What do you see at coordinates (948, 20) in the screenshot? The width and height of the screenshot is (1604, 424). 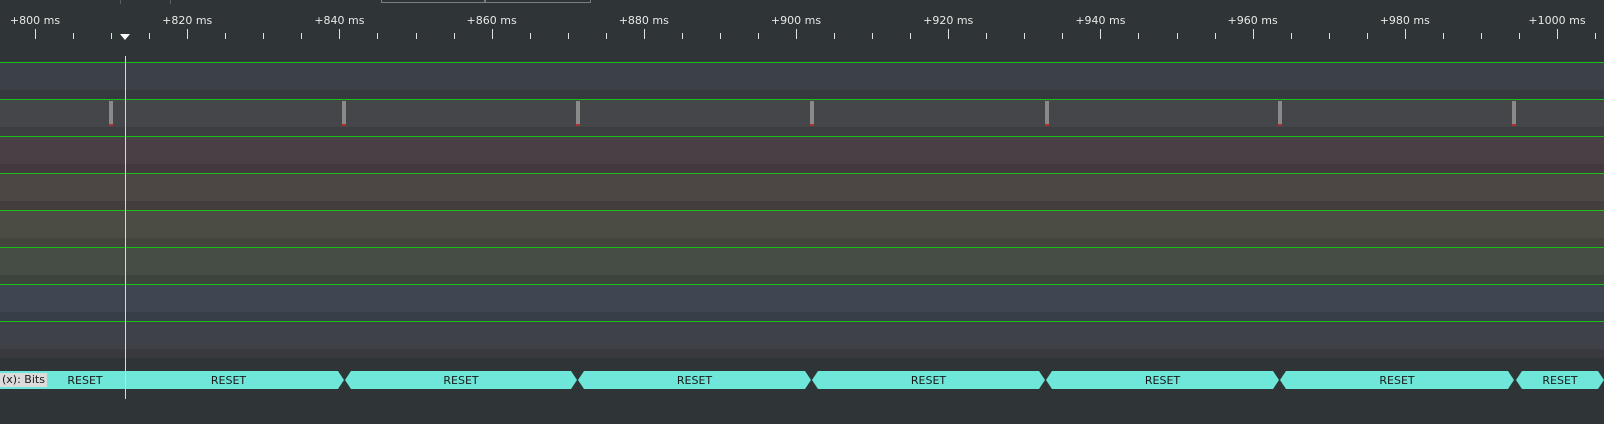 I see `ruler-tick-label: +920 ms` at bounding box center [948, 20].